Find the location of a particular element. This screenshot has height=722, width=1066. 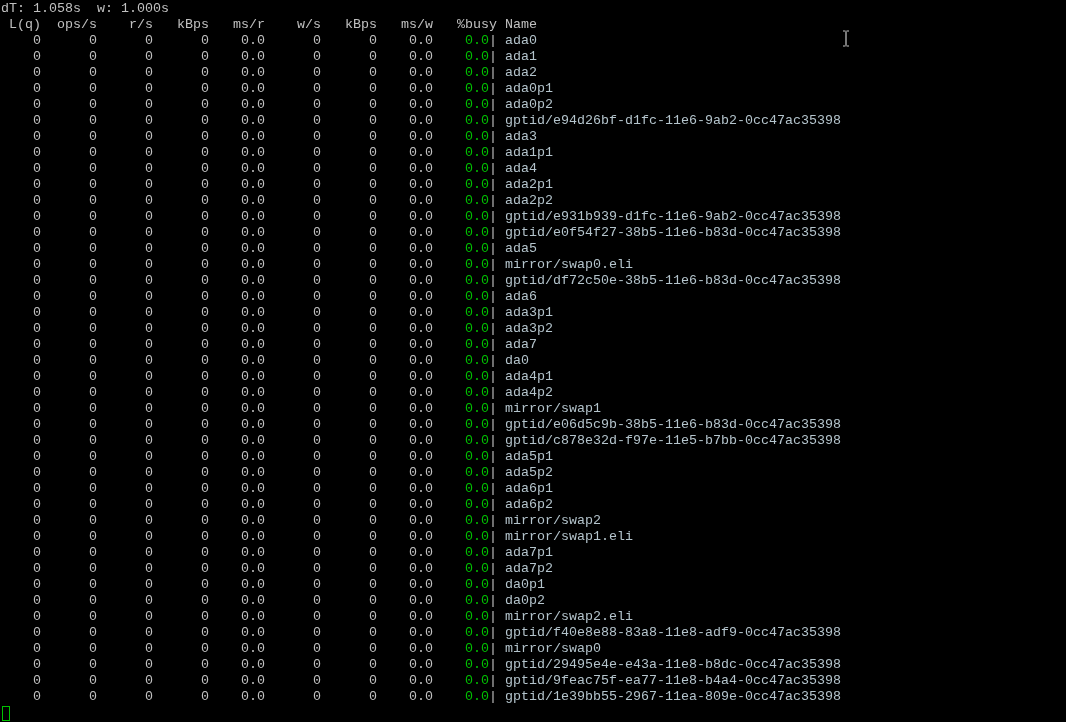

device-name: mirror/swap0.eli is located at coordinates (569, 265).